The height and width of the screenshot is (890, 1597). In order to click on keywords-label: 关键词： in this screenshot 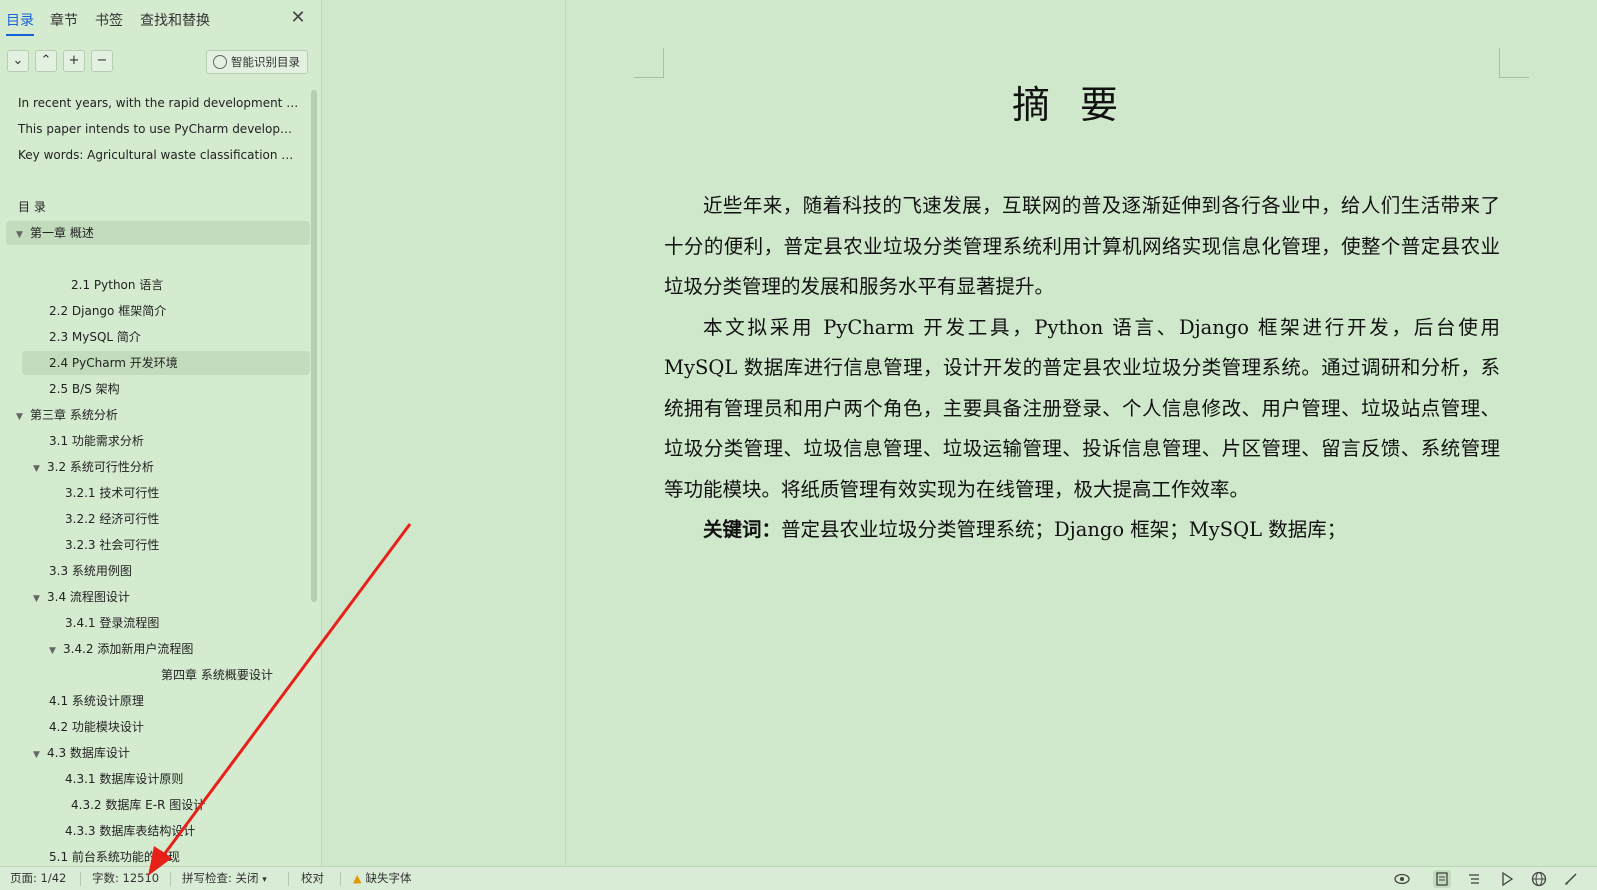, I will do `click(742, 529)`.